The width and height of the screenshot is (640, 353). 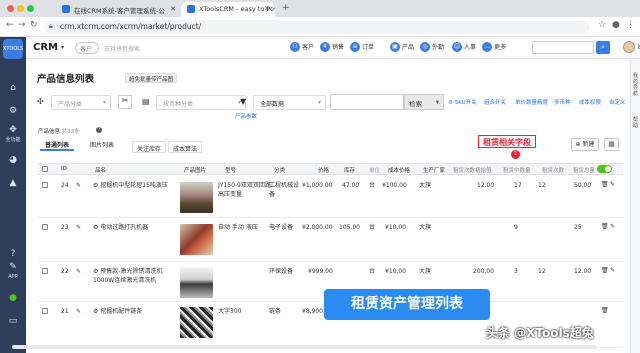 I want to click on col-id: ID, so click(x=64, y=169).